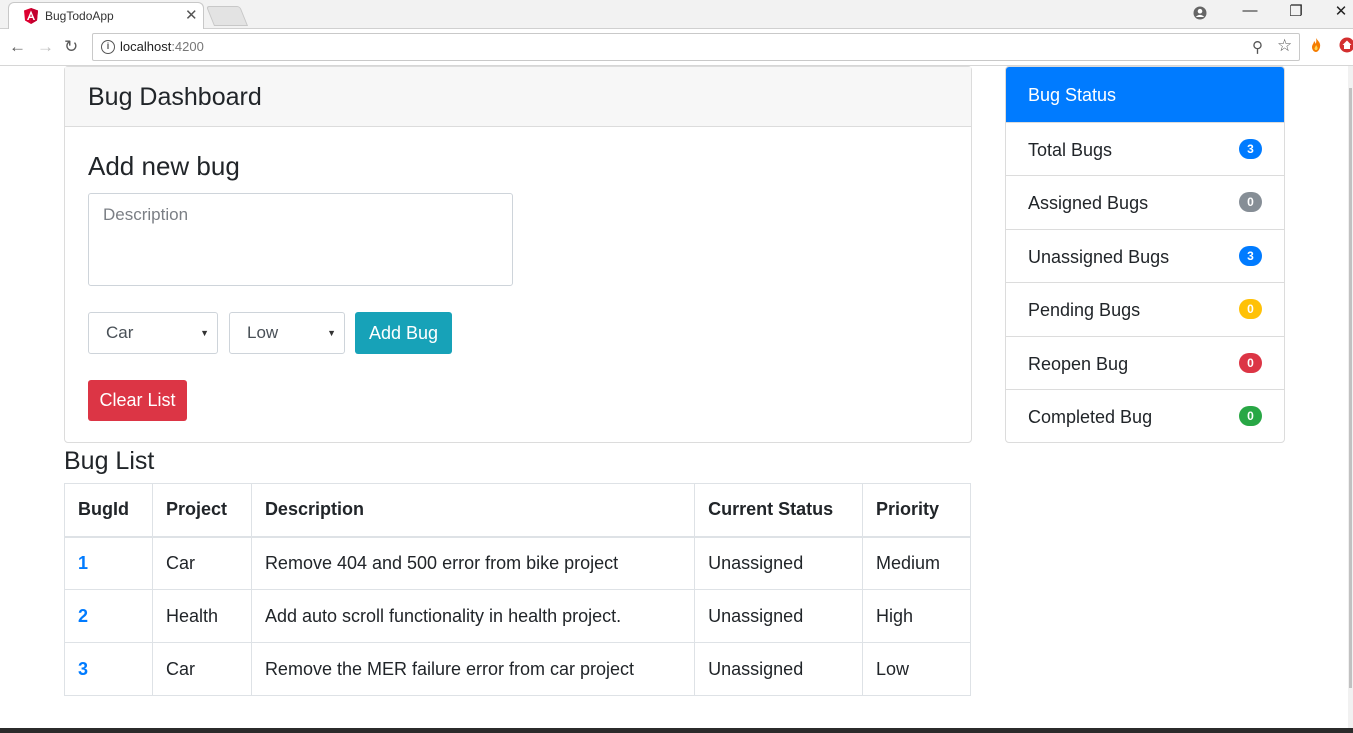  Describe the element at coordinates (1346, 45) in the screenshot. I see `extension-home-icon` at that location.